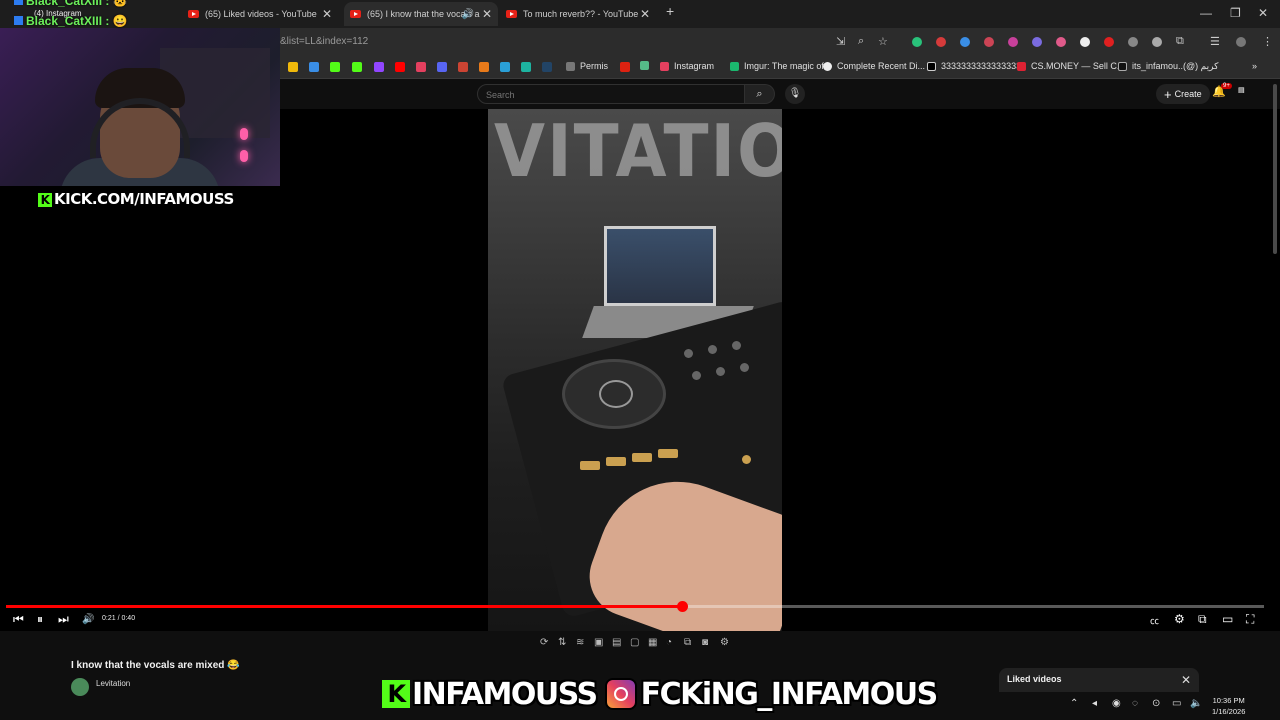 This screenshot has height=720, width=1280. I want to click on bookmark-star-icon: ☆, so click(883, 41).